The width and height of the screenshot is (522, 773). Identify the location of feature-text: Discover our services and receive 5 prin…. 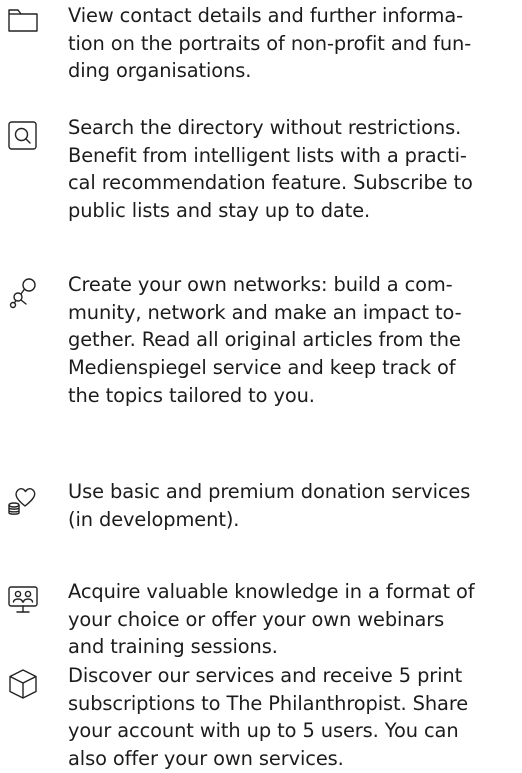
(268, 717).